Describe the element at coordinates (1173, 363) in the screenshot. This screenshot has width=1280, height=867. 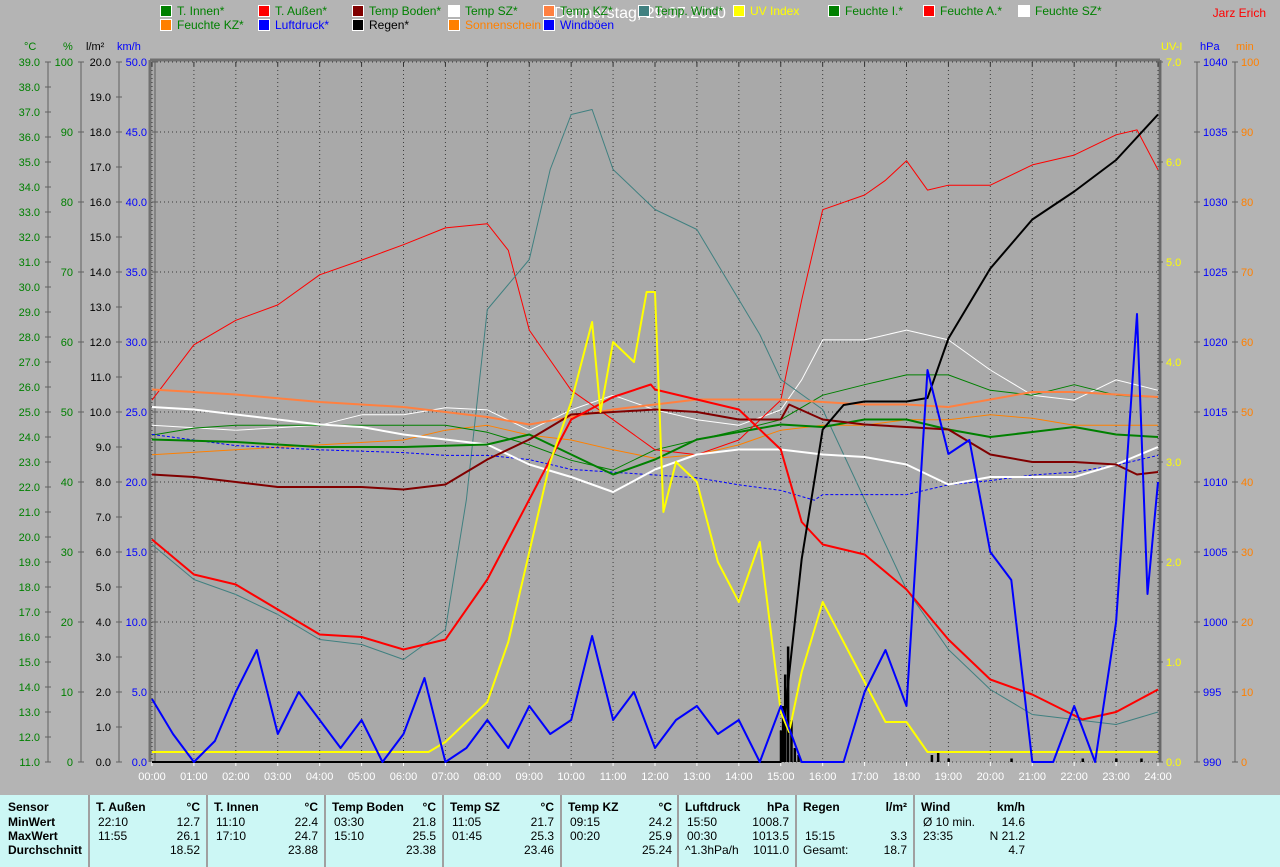
I see `axis-tick-label-uv: 4.0` at that location.